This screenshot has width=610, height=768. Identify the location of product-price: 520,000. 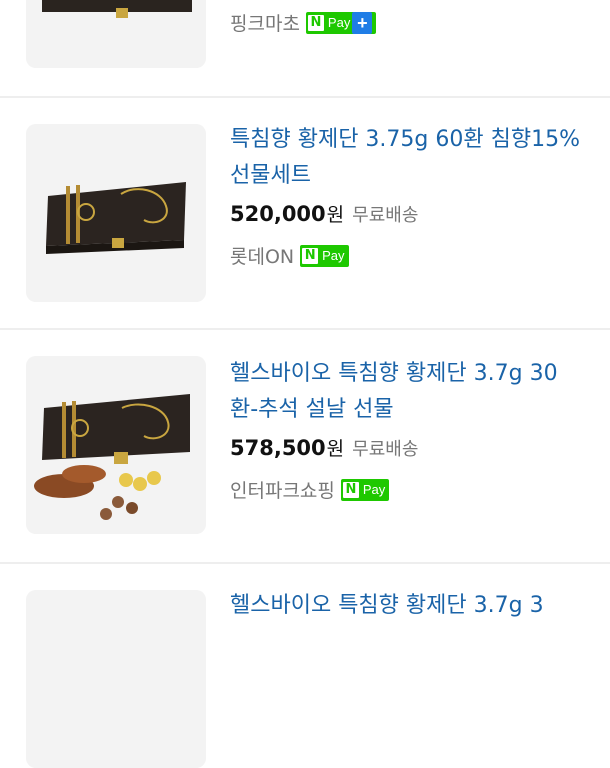
(278, 214).